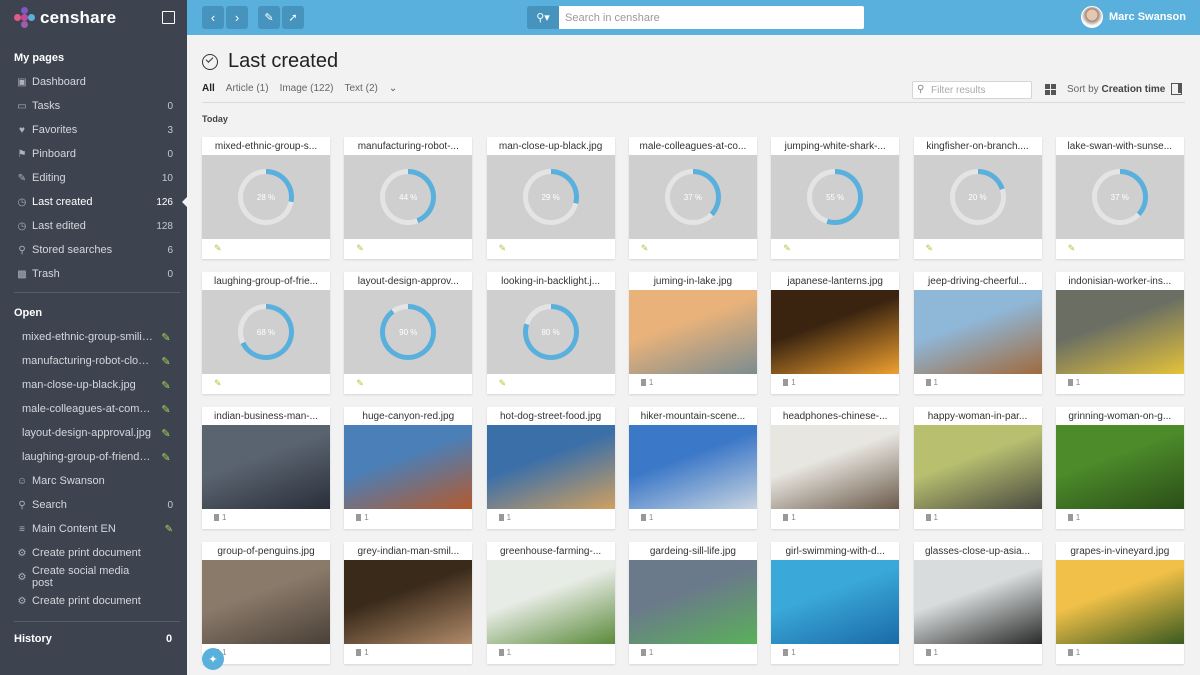  Describe the element at coordinates (835, 603) in the screenshot. I see `asset-card: girl-swimming-with-d... 1` at that location.